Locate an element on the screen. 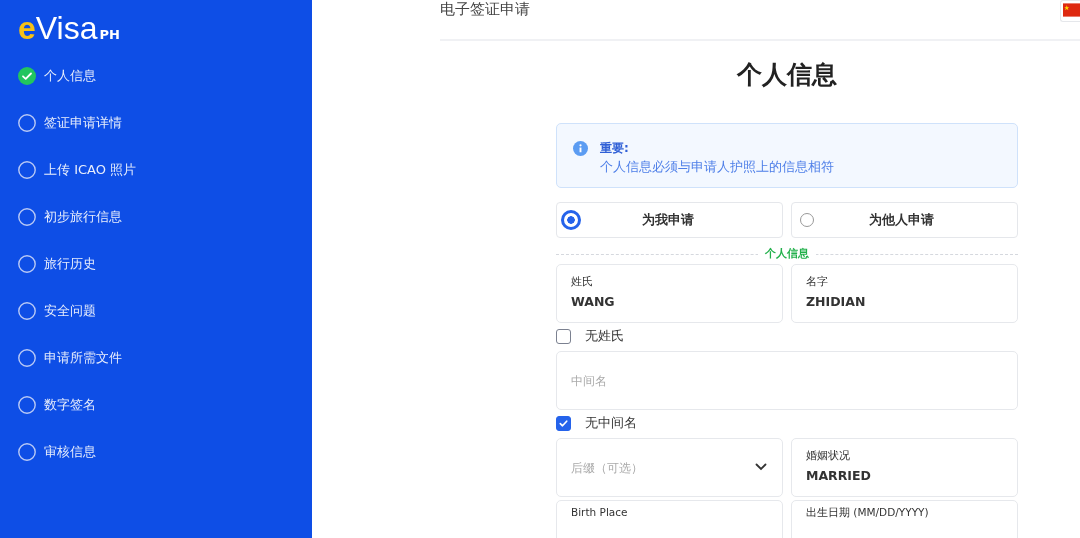 This screenshot has height=538, width=1080. language-button is located at coordinates (1070, 11).